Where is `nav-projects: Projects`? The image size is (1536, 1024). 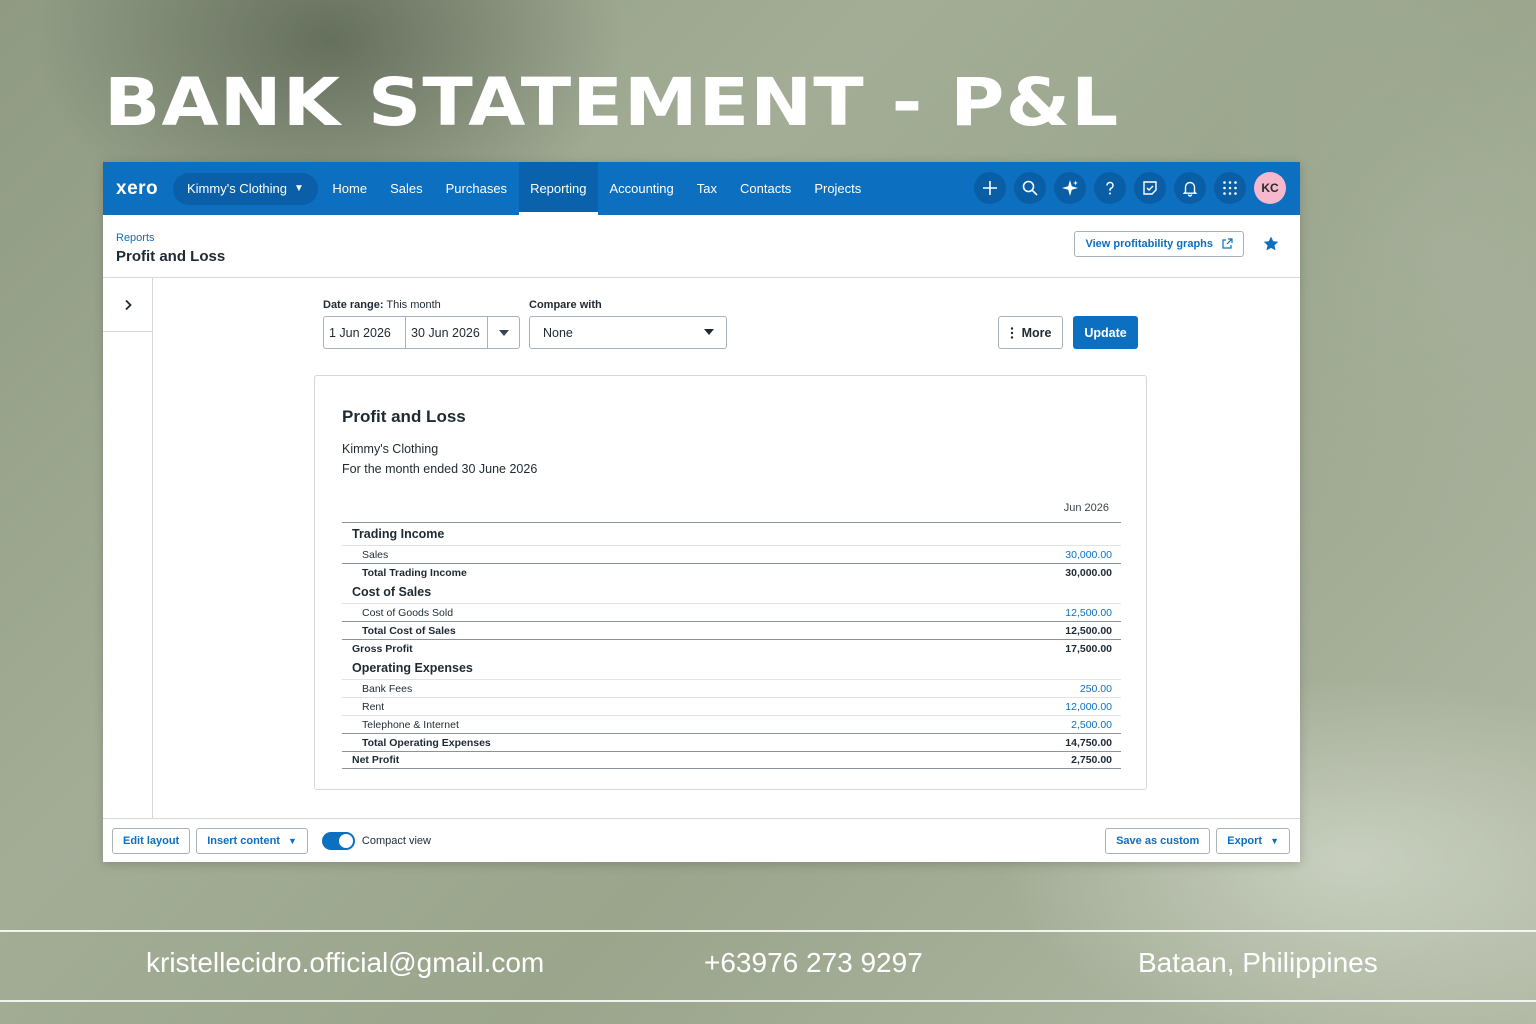
nav-projects: Projects is located at coordinates (838, 188).